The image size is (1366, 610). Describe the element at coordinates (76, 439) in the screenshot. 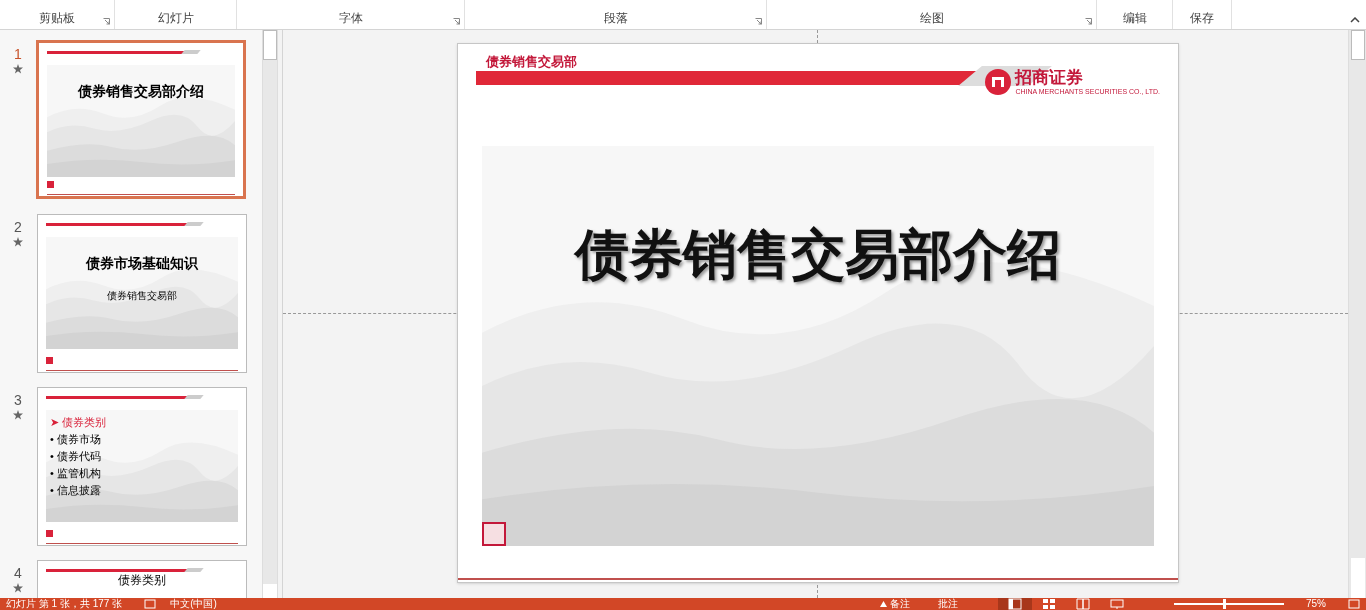

I see `bullet-item: • 债券市场` at that location.